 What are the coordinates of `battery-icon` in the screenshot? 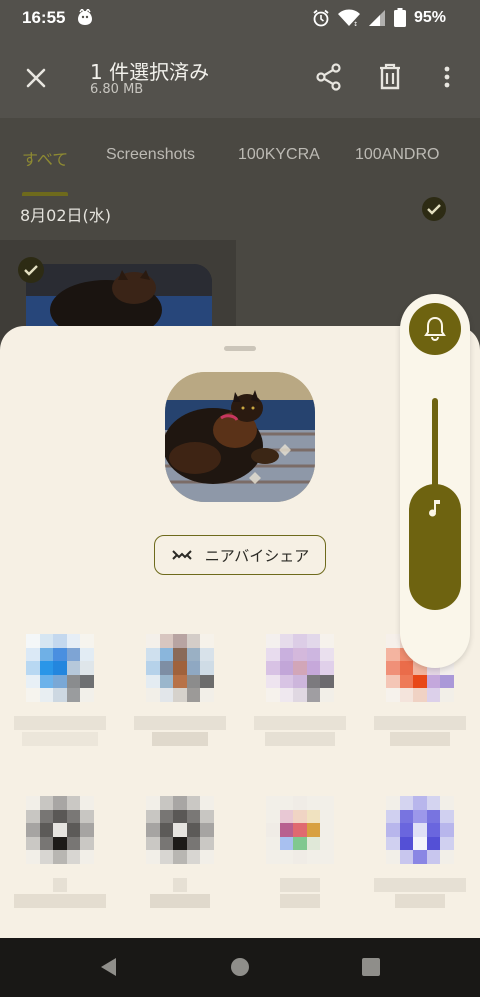 It's located at (399, 17).